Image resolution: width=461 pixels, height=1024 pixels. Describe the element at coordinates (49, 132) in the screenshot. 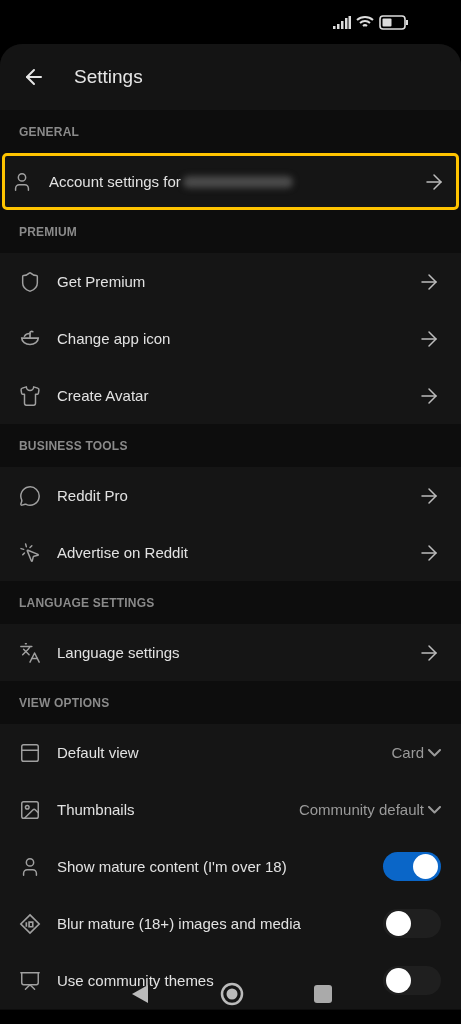

I see `section-heading: GENERAL` at that location.